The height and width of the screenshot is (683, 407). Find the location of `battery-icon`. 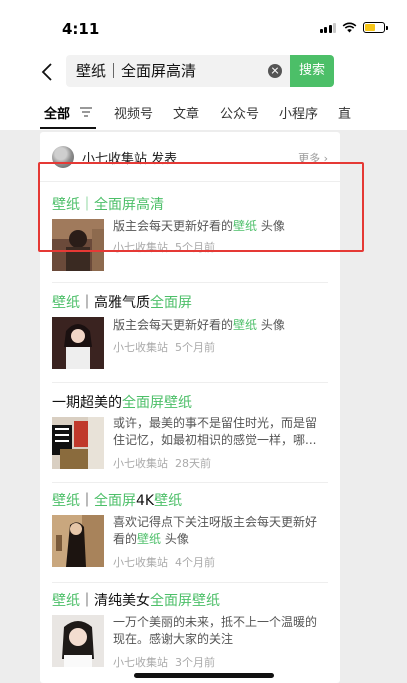

battery-icon is located at coordinates (375, 27).